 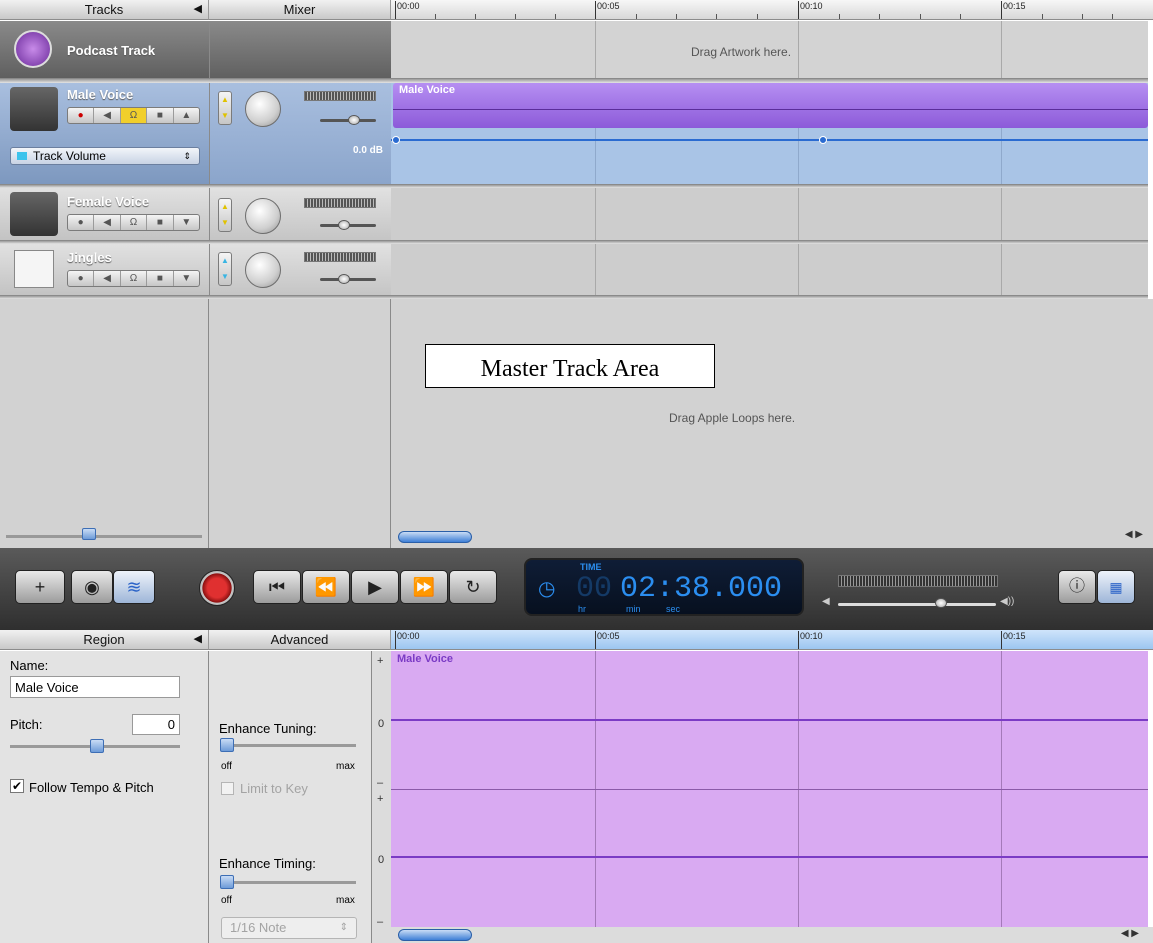 I want to click on advanced-header-label: Advanced, so click(x=299, y=639).